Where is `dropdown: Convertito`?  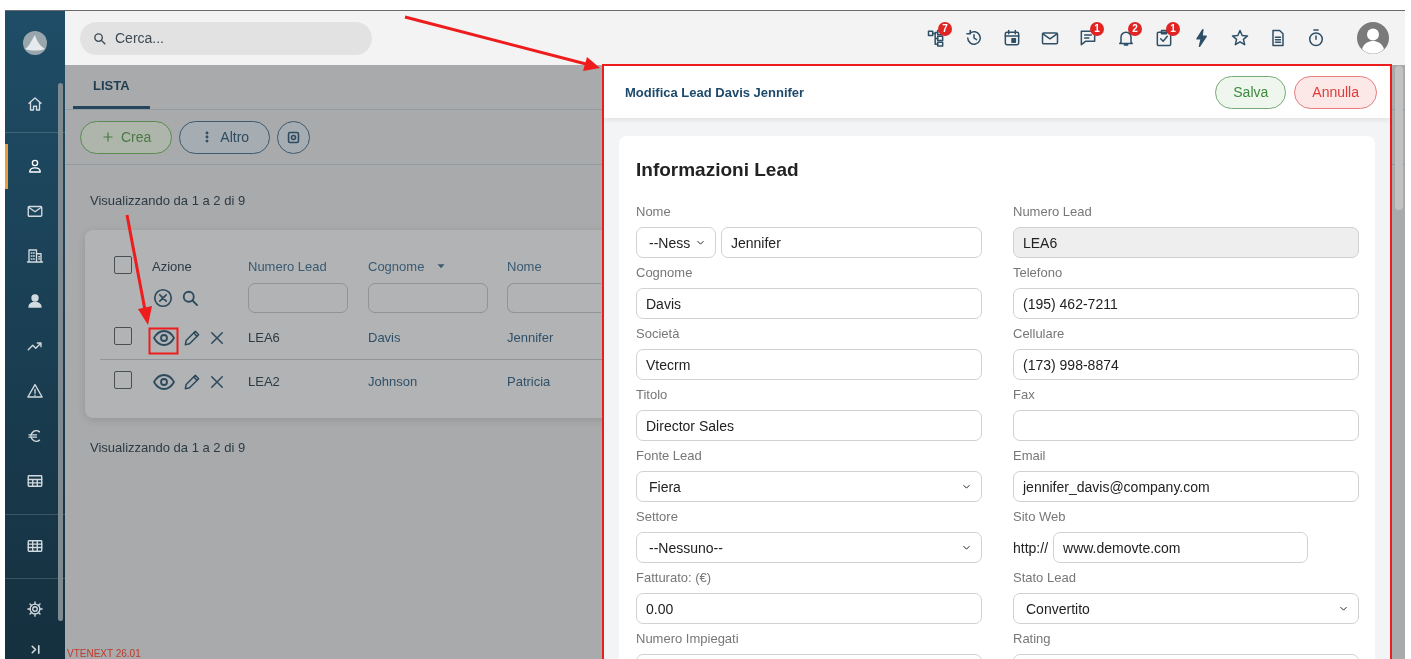 dropdown: Convertito is located at coordinates (1186, 608).